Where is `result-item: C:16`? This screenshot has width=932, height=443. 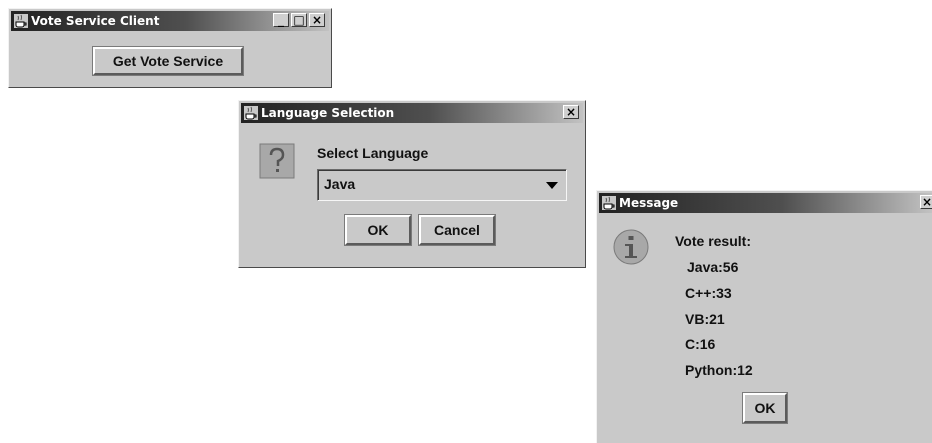
result-item: C:16 is located at coordinates (700, 344).